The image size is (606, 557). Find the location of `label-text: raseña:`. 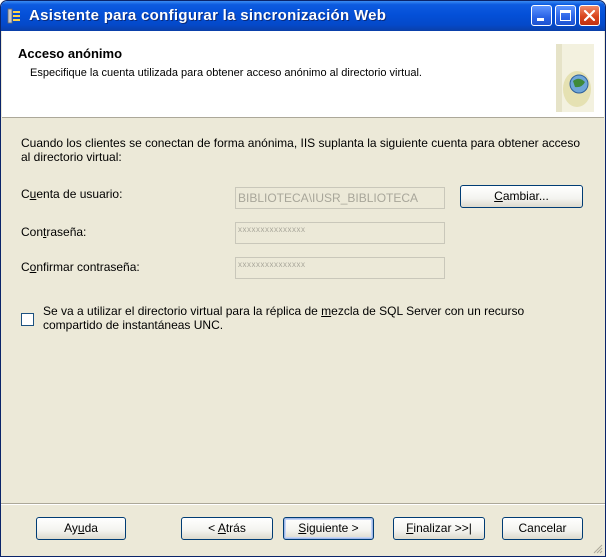

label-text: raseña: is located at coordinates (66, 232).